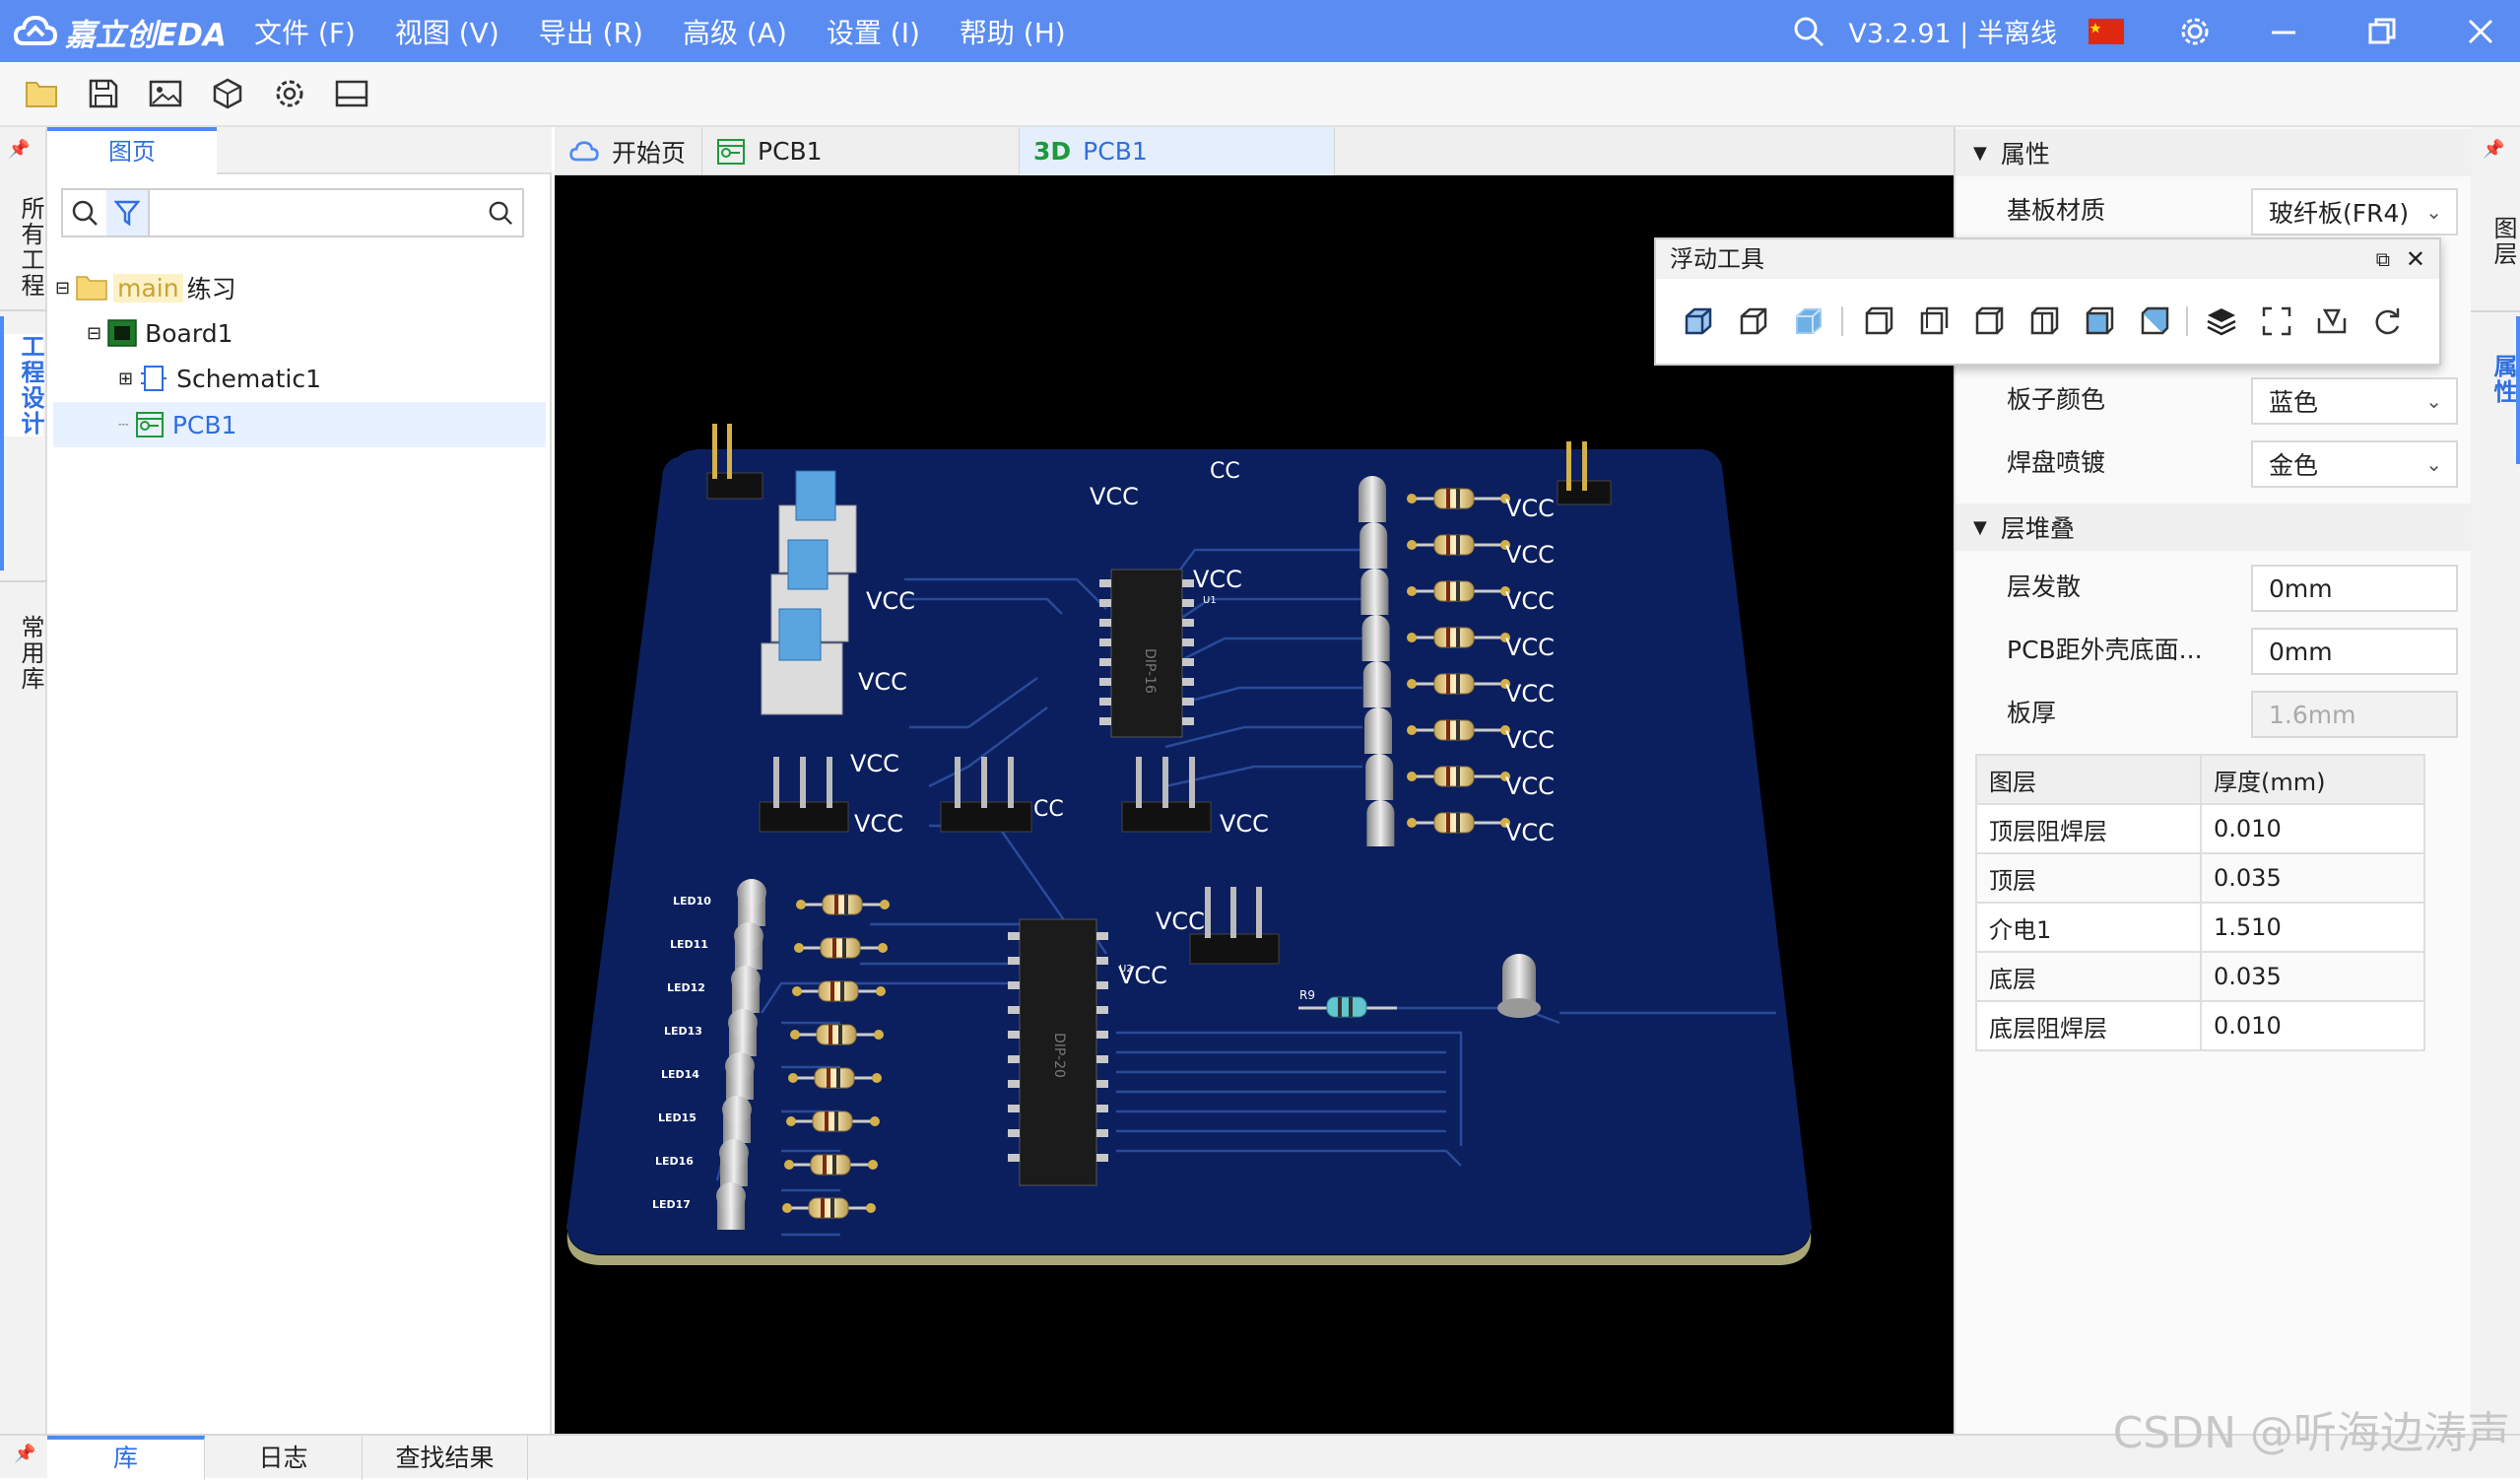 The image size is (2520, 1480). Describe the element at coordinates (351, 93) in the screenshot. I see `panel-toggle-icon` at that location.